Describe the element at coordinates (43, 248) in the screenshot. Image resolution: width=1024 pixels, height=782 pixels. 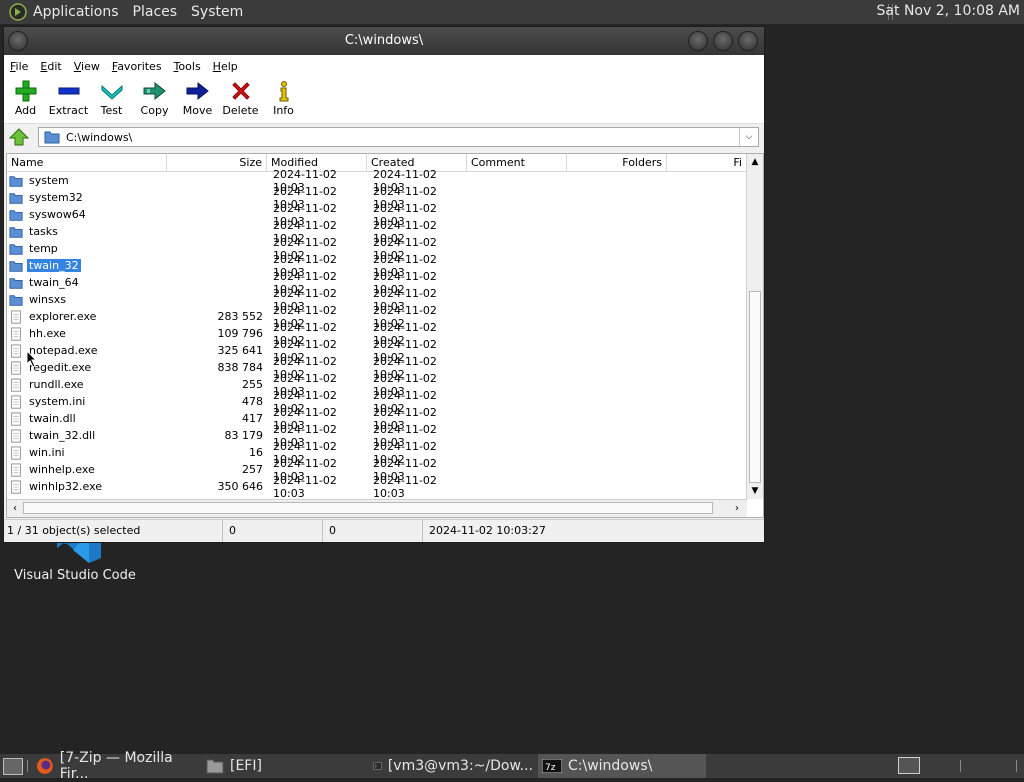
I see `file-name: temp` at that location.